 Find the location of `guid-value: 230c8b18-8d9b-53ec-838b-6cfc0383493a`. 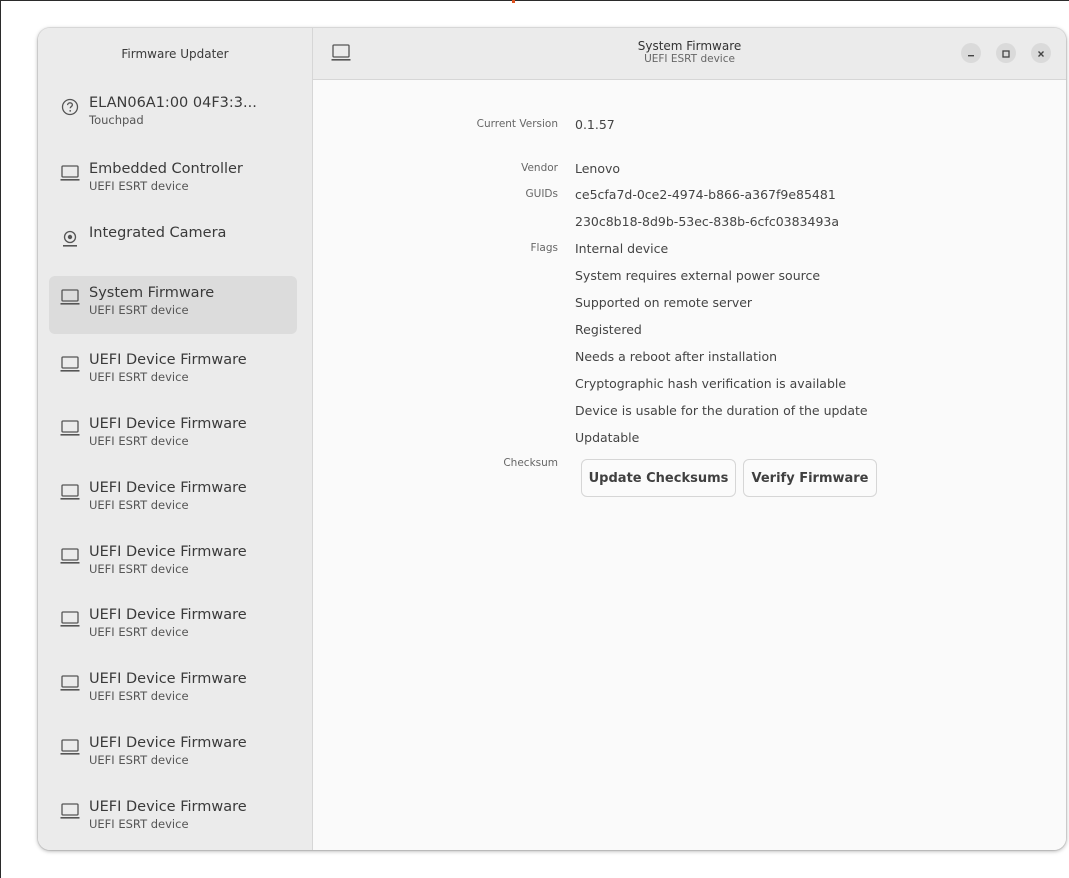

guid-value: 230c8b18-8d9b-53ec-838b-6cfc0383493a is located at coordinates (707, 221).